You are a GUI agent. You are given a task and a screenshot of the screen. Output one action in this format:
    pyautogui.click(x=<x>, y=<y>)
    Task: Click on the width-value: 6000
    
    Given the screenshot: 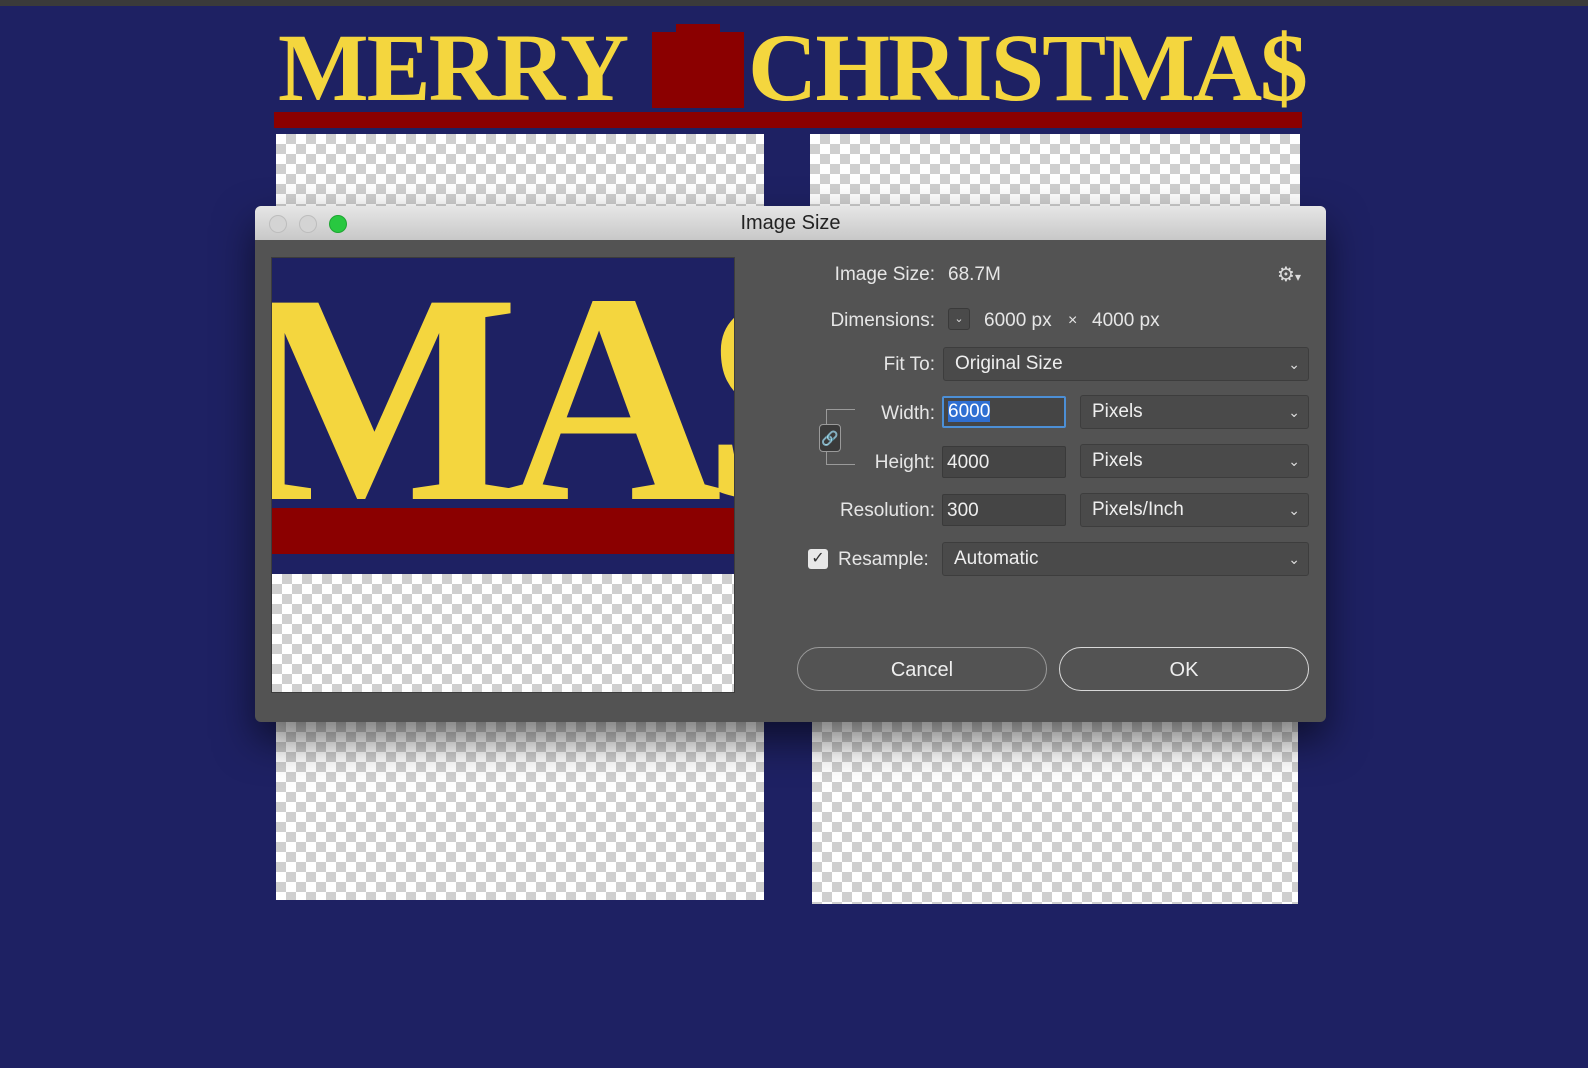 What is the action you would take?
    pyautogui.click(x=969, y=411)
    